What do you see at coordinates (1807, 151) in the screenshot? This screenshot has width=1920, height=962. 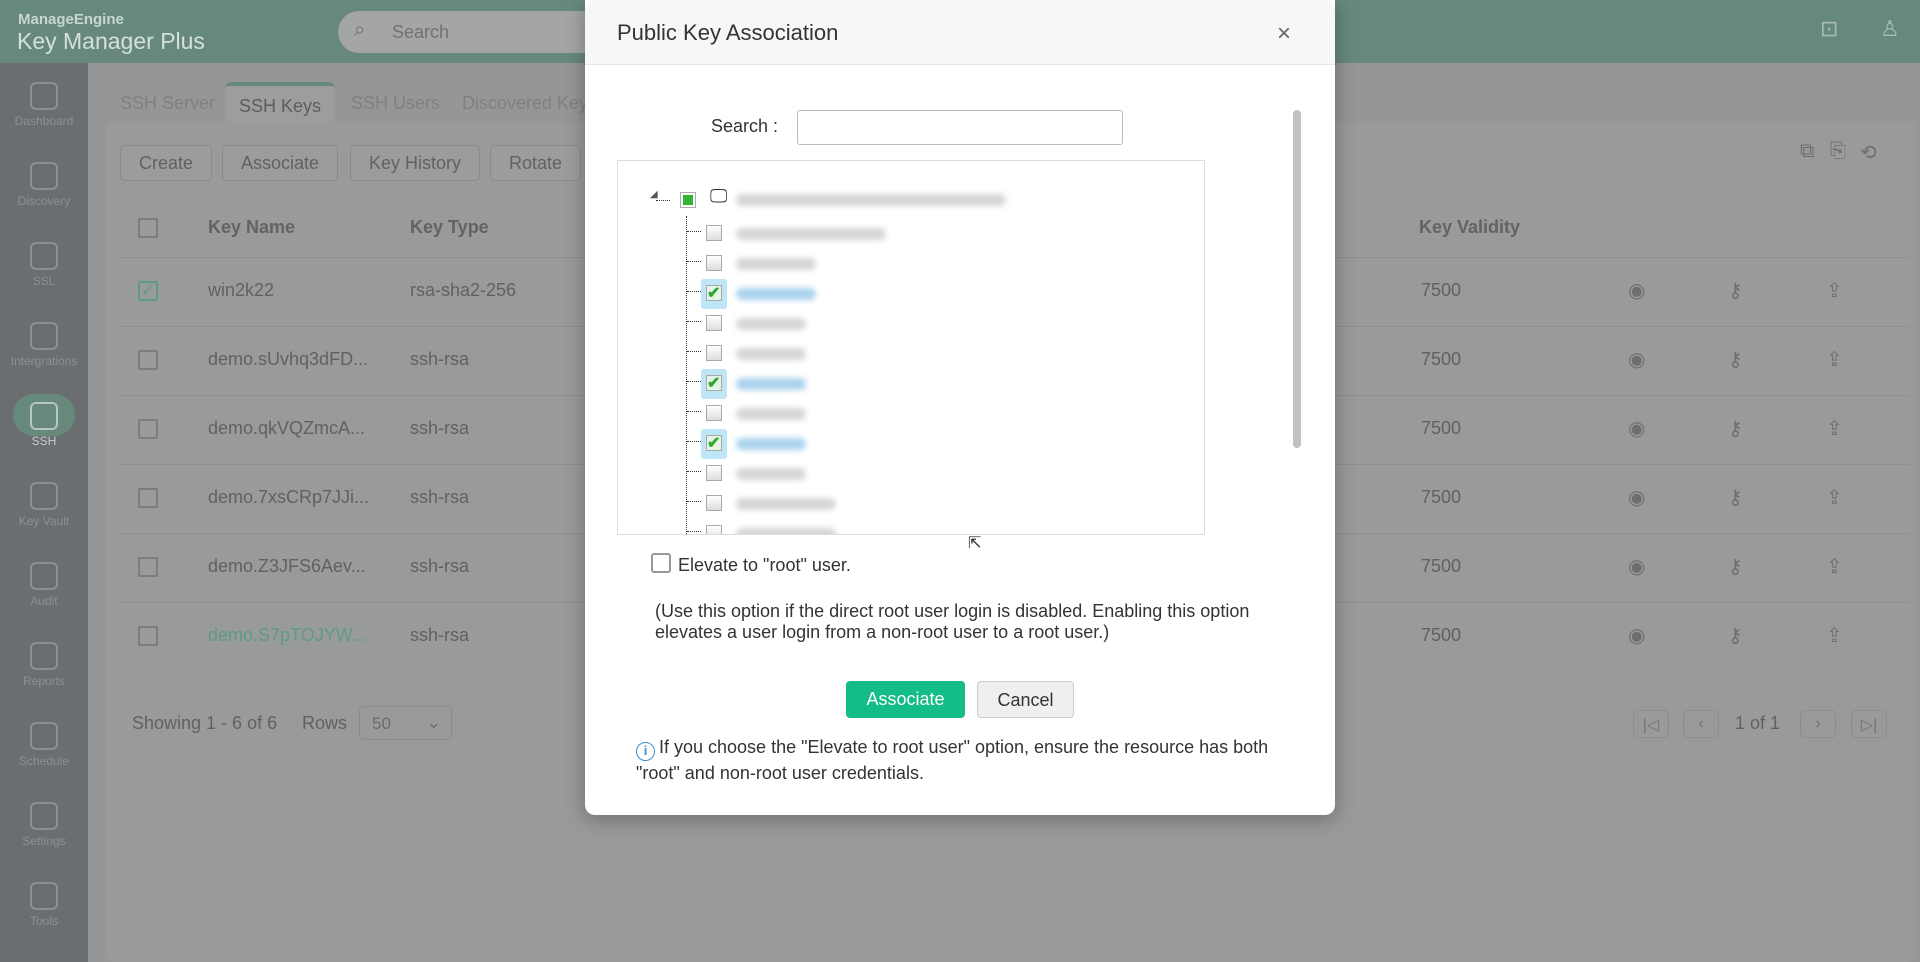 I see `copy-key-icon: ⧉` at bounding box center [1807, 151].